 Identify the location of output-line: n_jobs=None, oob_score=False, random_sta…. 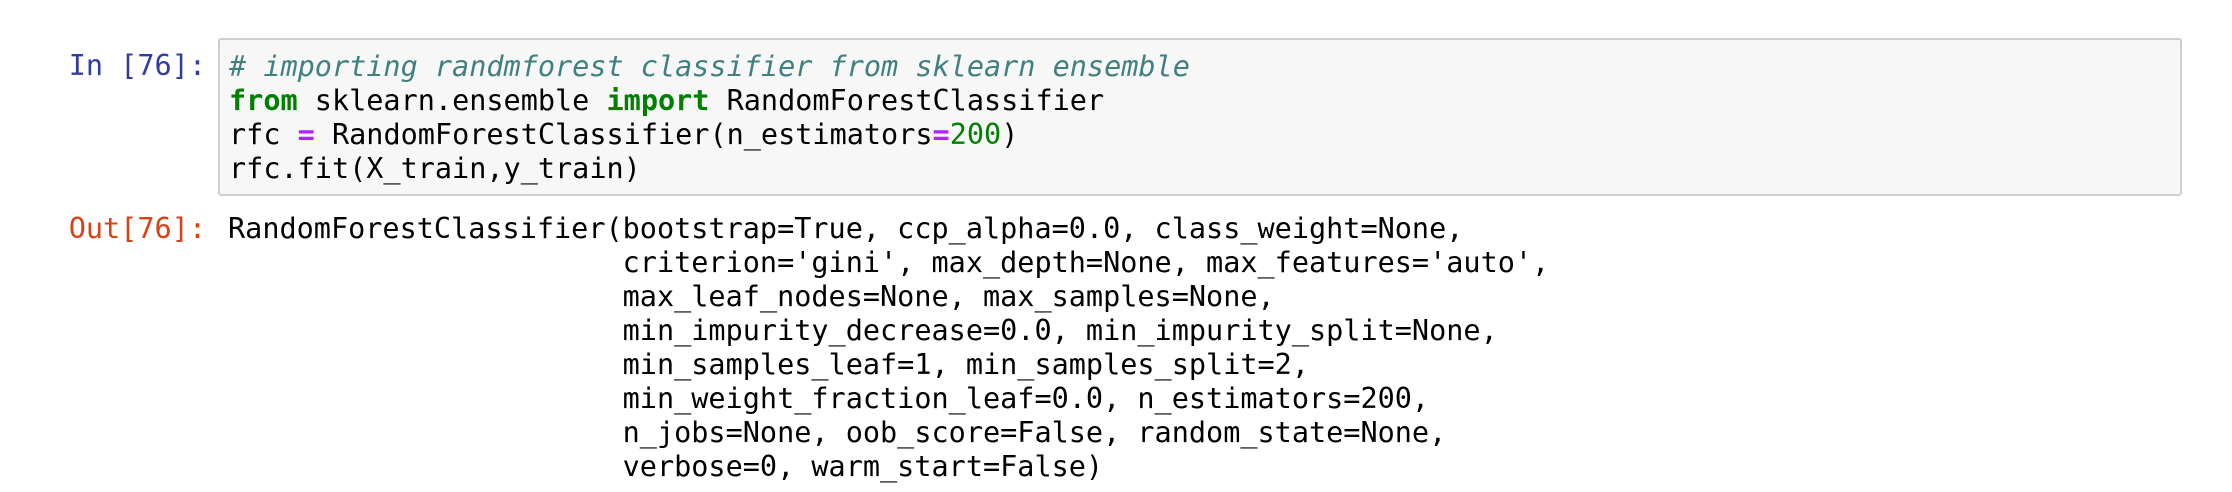
(837, 432).